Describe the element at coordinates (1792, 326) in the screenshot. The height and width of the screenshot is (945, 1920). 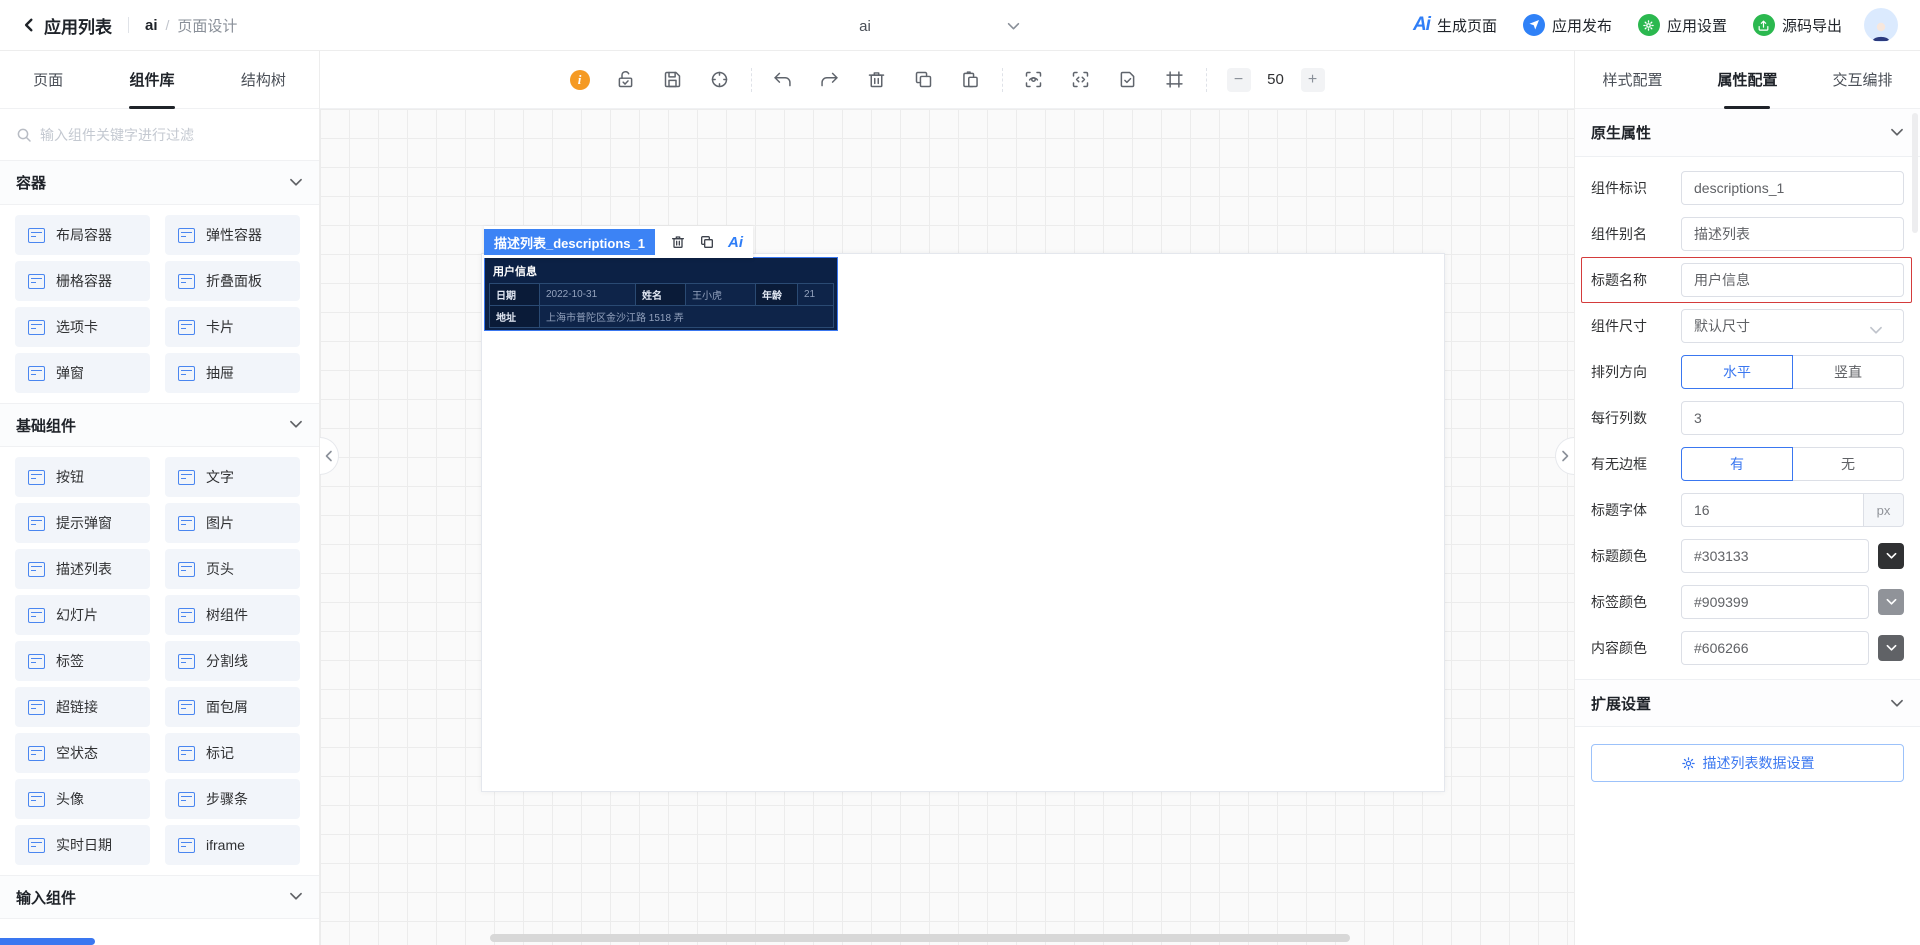
I see `field-select-3: 默认尺寸` at that location.